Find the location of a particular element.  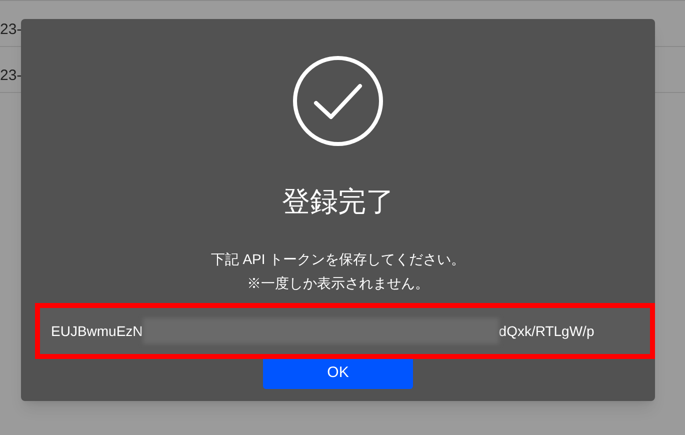

message-text: 下記 API トークンを保存してください。 is located at coordinates (338, 259).